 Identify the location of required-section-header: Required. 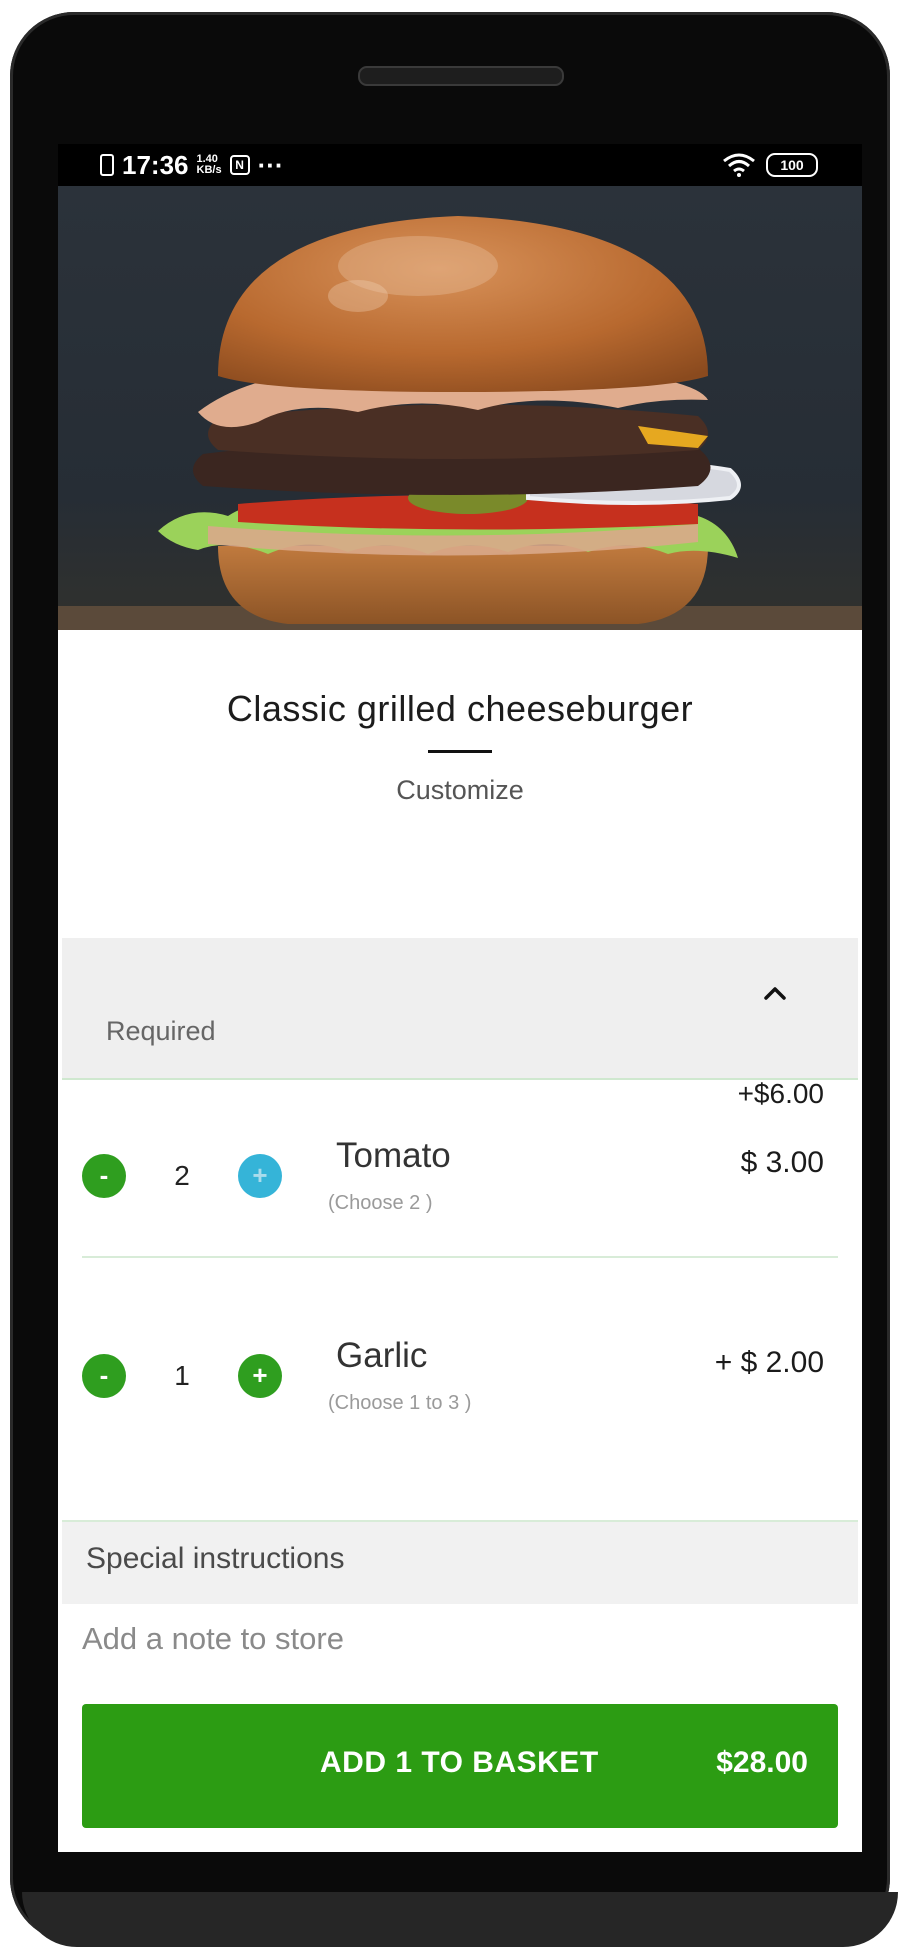
(460, 1009).